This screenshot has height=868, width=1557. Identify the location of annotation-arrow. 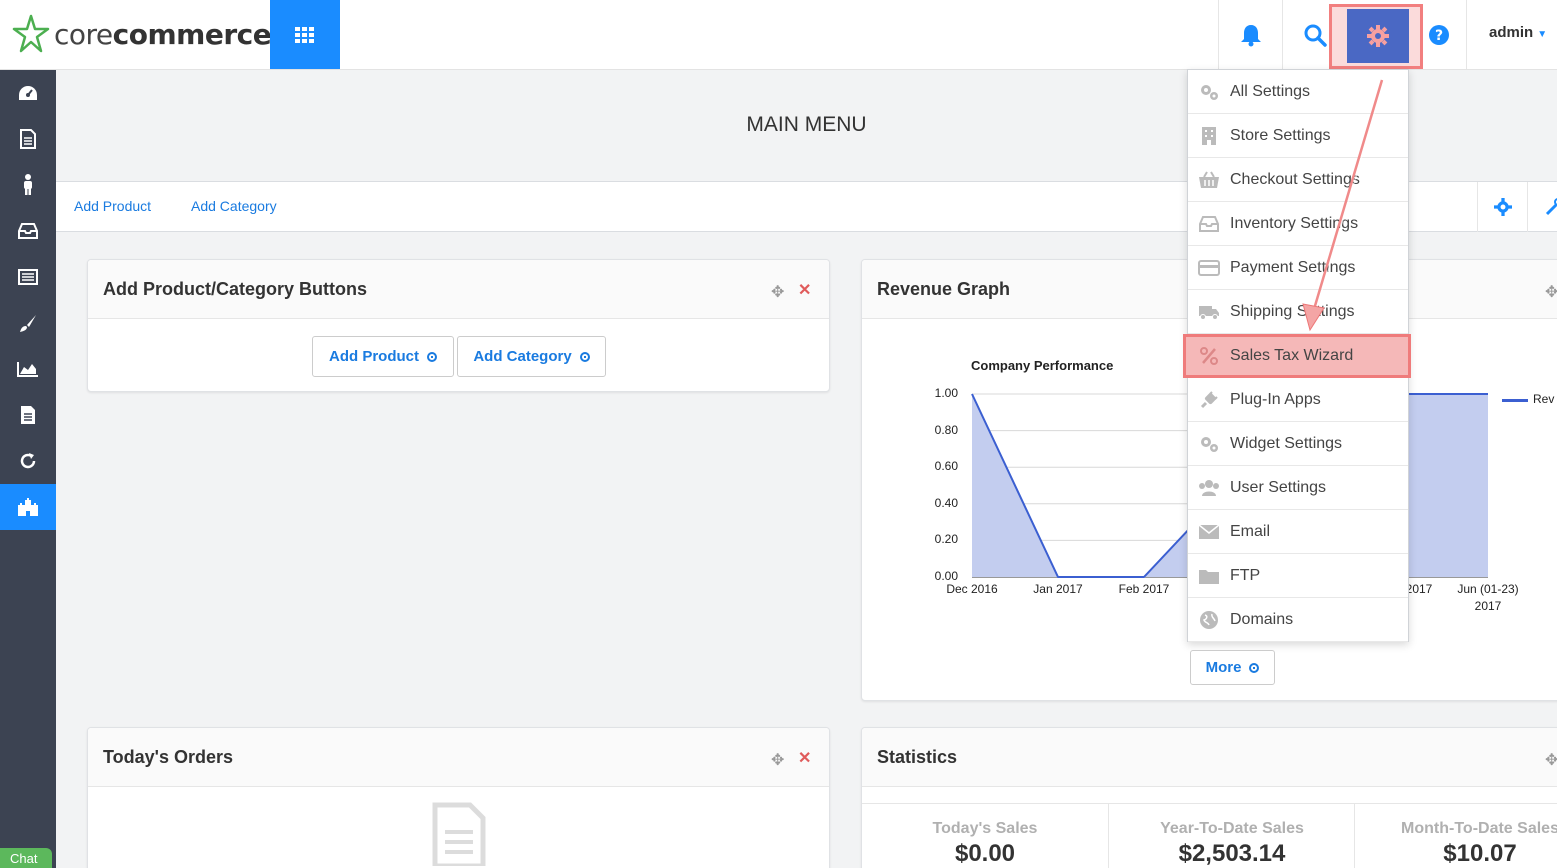
(1343, 205).